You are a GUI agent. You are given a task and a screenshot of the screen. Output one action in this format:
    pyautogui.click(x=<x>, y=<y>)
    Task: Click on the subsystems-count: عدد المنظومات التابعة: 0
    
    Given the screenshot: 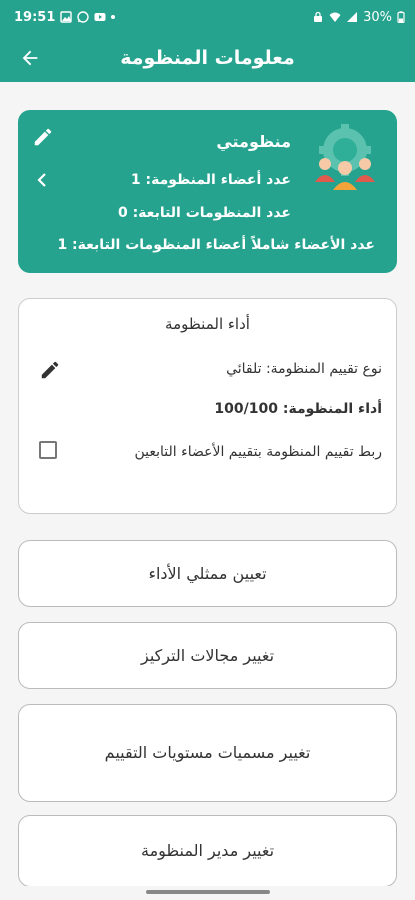 What is the action you would take?
    pyautogui.click(x=204, y=213)
    